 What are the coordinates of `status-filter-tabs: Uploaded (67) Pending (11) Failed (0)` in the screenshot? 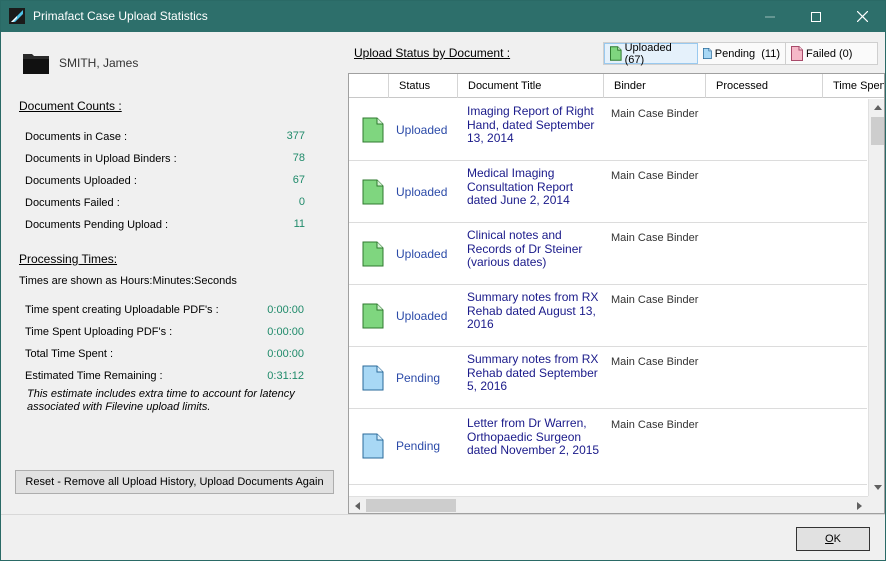 It's located at (740, 53).